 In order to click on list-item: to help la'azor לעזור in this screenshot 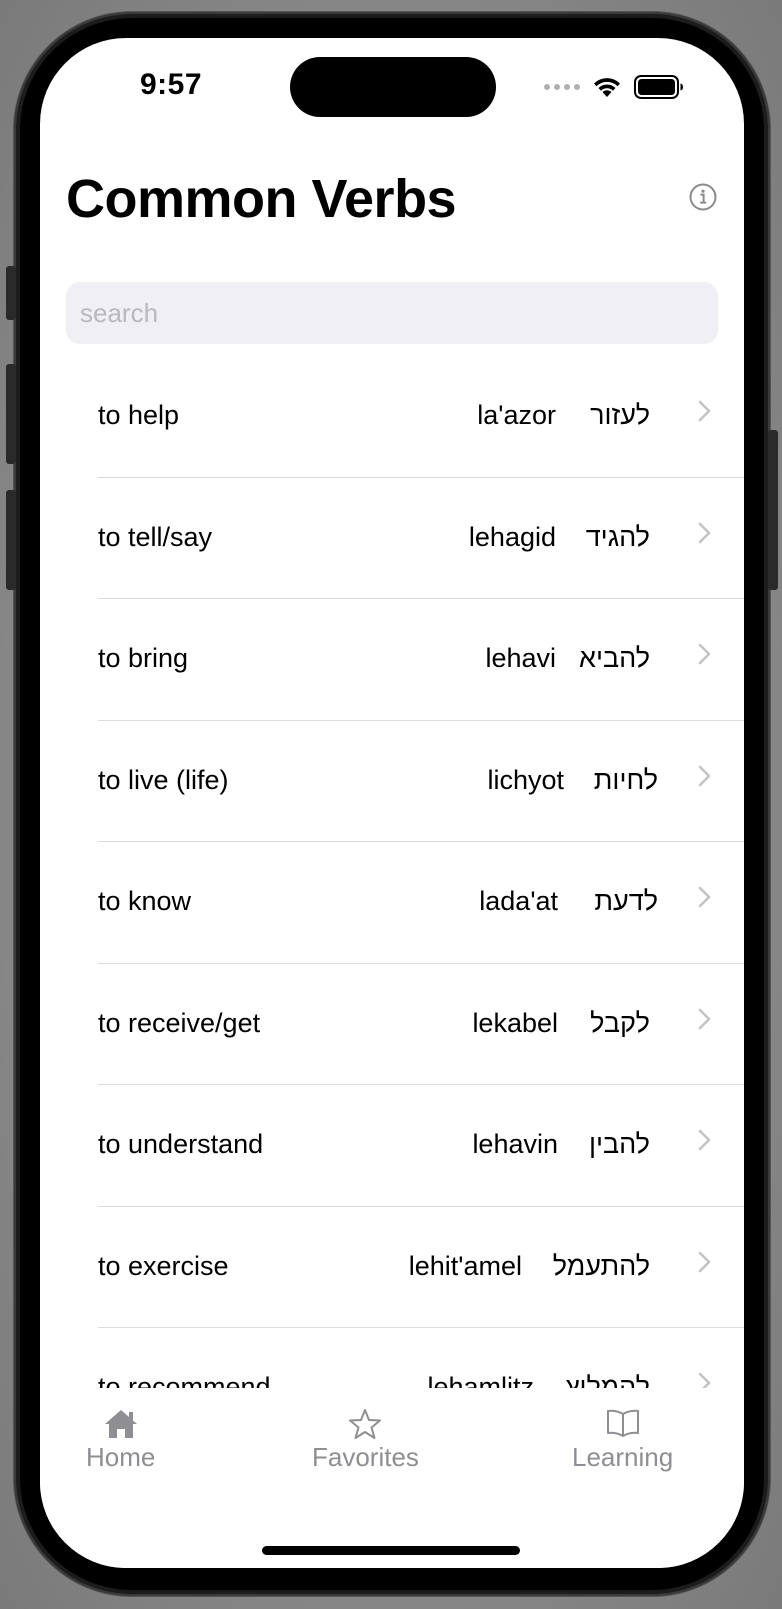, I will do `click(392, 417)`.